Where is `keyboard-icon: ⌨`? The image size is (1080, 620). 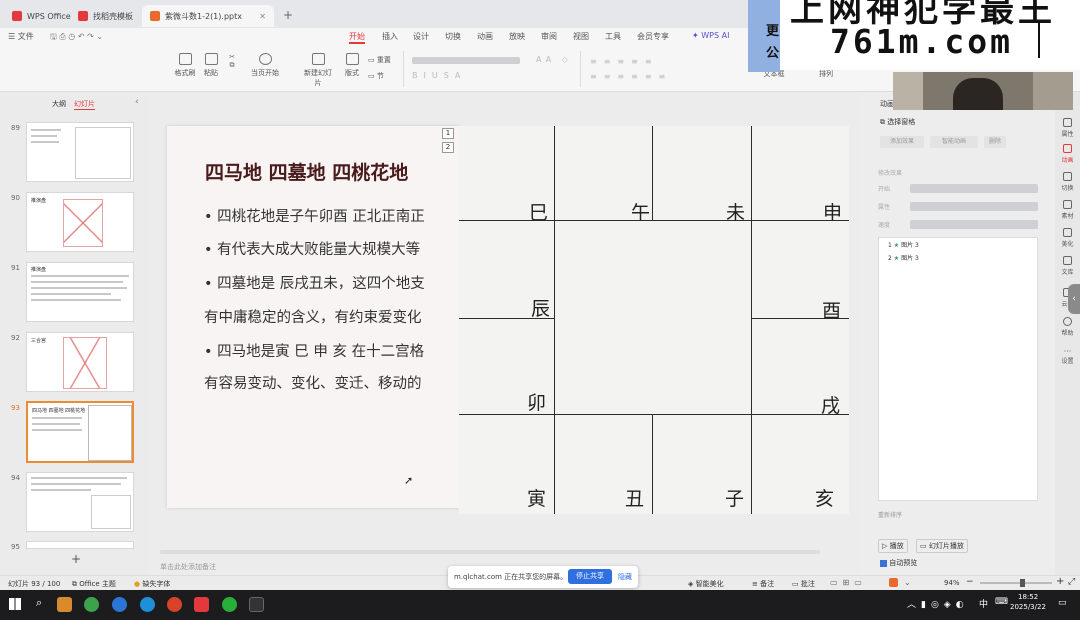
keyboard-icon: ⌨ is located at coordinates (1001, 602).